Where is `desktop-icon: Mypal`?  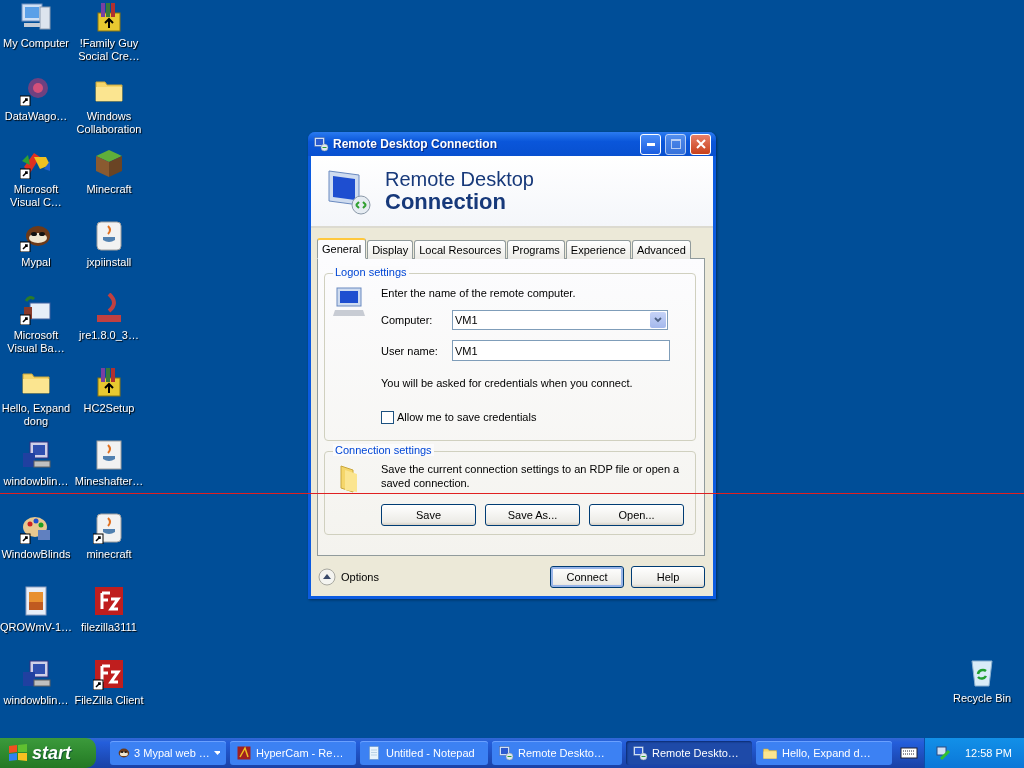
desktop-icon: Mypal is located at coordinates (36, 256).